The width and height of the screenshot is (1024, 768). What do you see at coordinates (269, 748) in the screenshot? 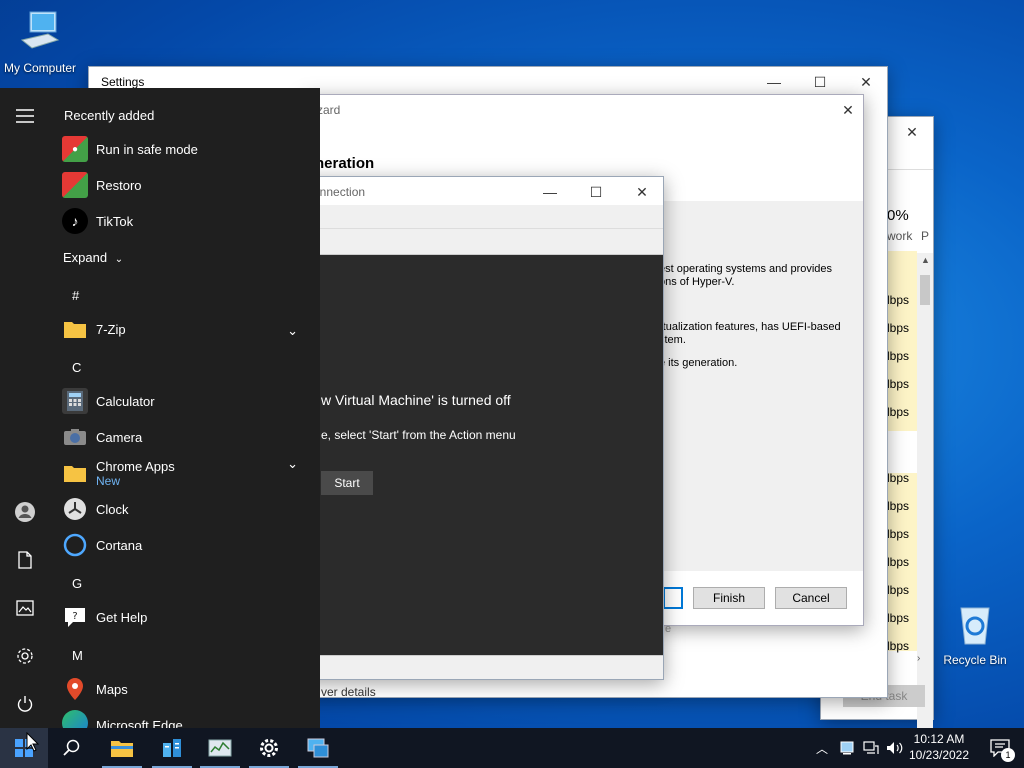
I see `taskbar-settings` at bounding box center [269, 748].